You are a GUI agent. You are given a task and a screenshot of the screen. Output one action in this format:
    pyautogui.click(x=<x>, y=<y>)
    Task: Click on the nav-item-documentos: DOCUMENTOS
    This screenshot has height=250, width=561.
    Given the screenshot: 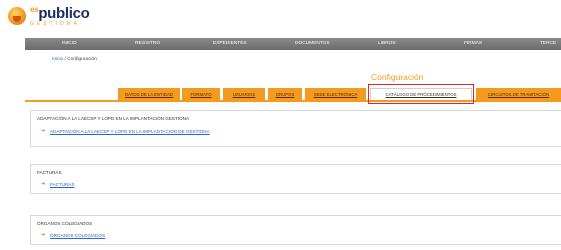 What is the action you would take?
    pyautogui.click(x=312, y=43)
    